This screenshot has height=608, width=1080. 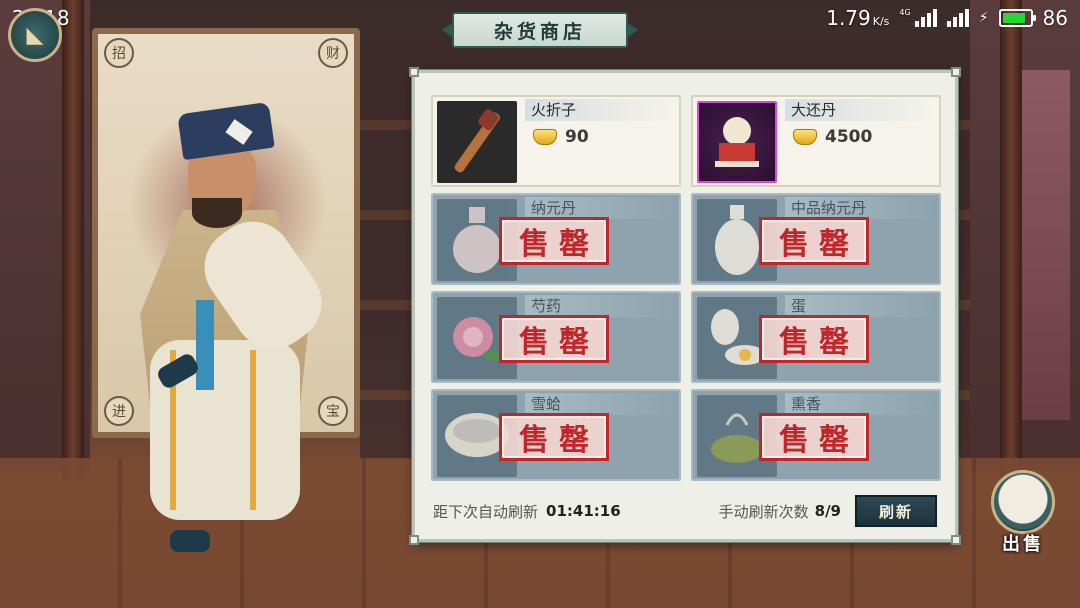 I want to click on shop-item-sold-out: 熏香 售罄, so click(x=816, y=435).